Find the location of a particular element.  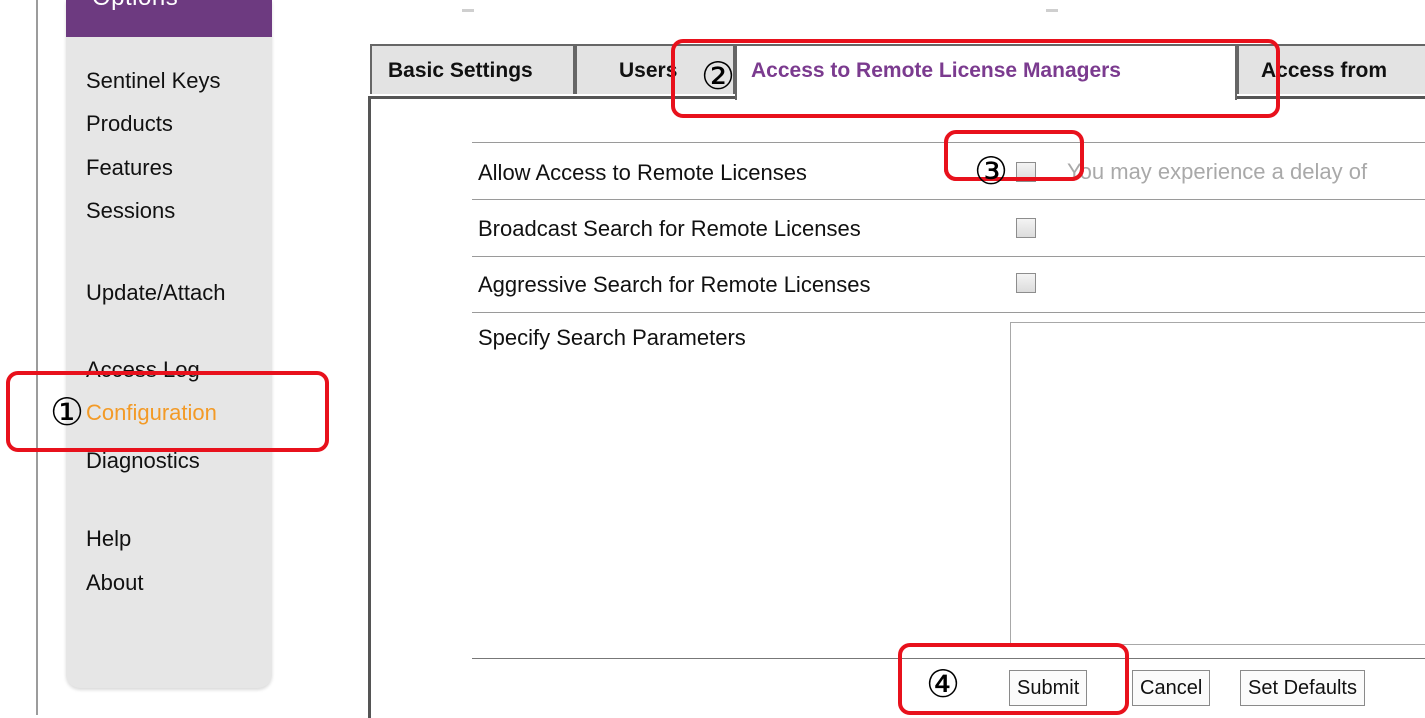

sidebar-item-diagnostics: Diagnostics is located at coordinates (143, 461).